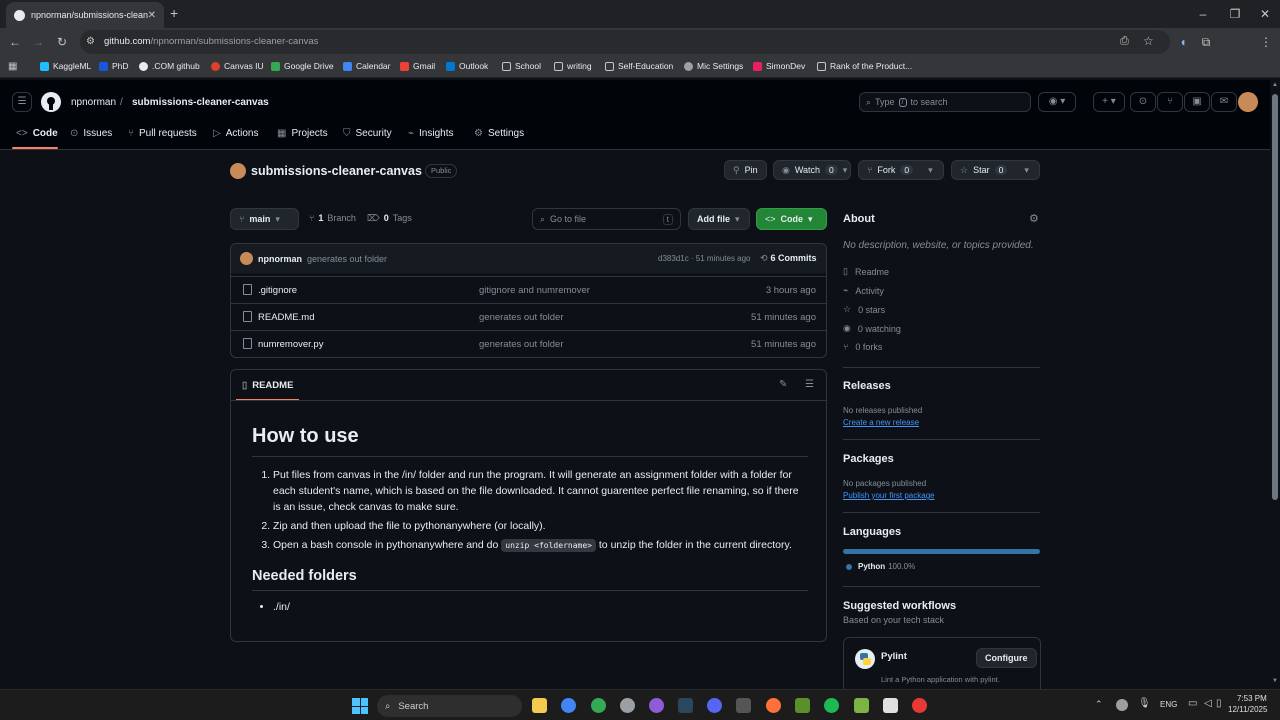 The height and width of the screenshot is (720, 1280). I want to click on tray-chevron-icon: ⌃, so click(1099, 704).